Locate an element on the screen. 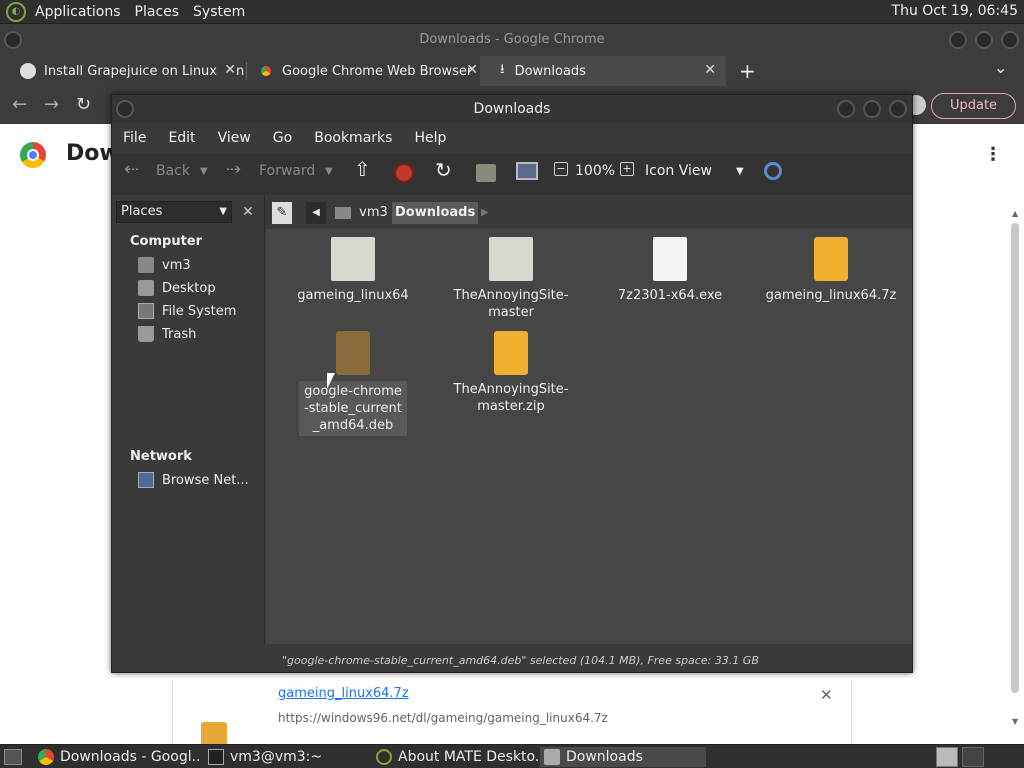 The image size is (1024, 768). mate-logo-icon: ◐ is located at coordinates (16, 11).